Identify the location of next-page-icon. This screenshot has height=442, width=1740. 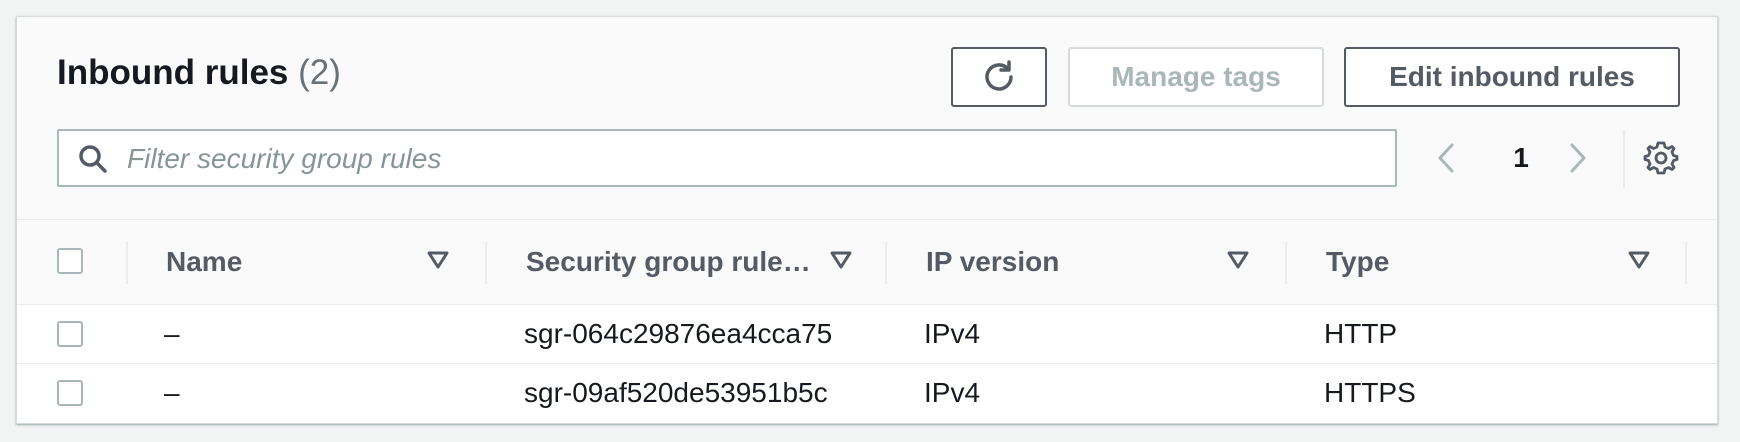
(1577, 158).